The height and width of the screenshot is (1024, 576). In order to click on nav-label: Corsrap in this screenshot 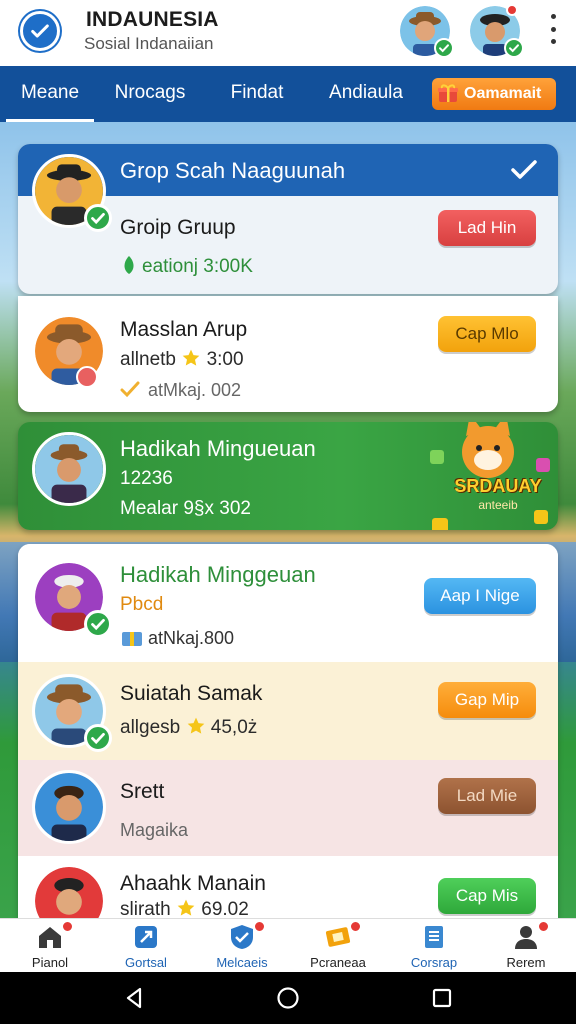, I will do `click(434, 962)`.